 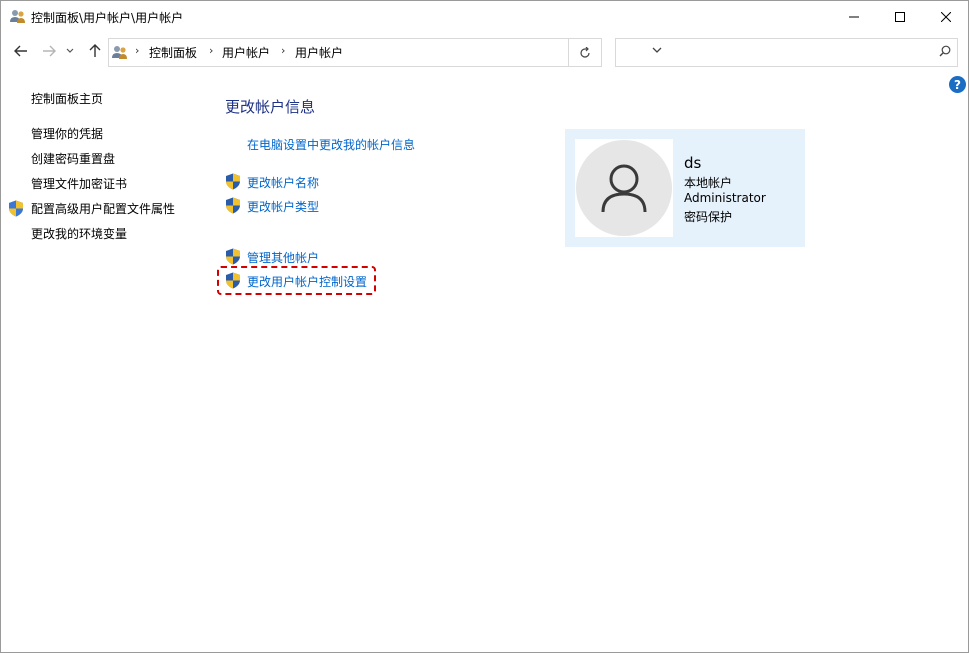 What do you see at coordinates (67, 98) in the screenshot?
I see `sidebar-control-panel-home: 控制面板主页` at bounding box center [67, 98].